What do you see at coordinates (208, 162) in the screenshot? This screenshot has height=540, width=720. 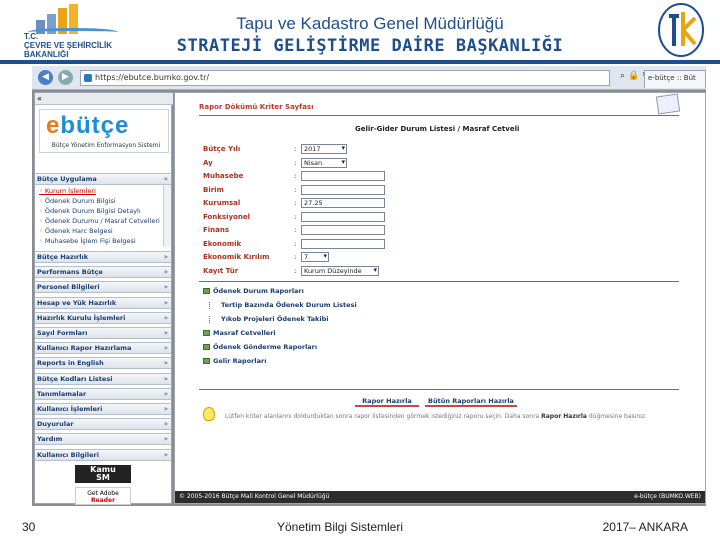 I see `form-label: Ay` at bounding box center [208, 162].